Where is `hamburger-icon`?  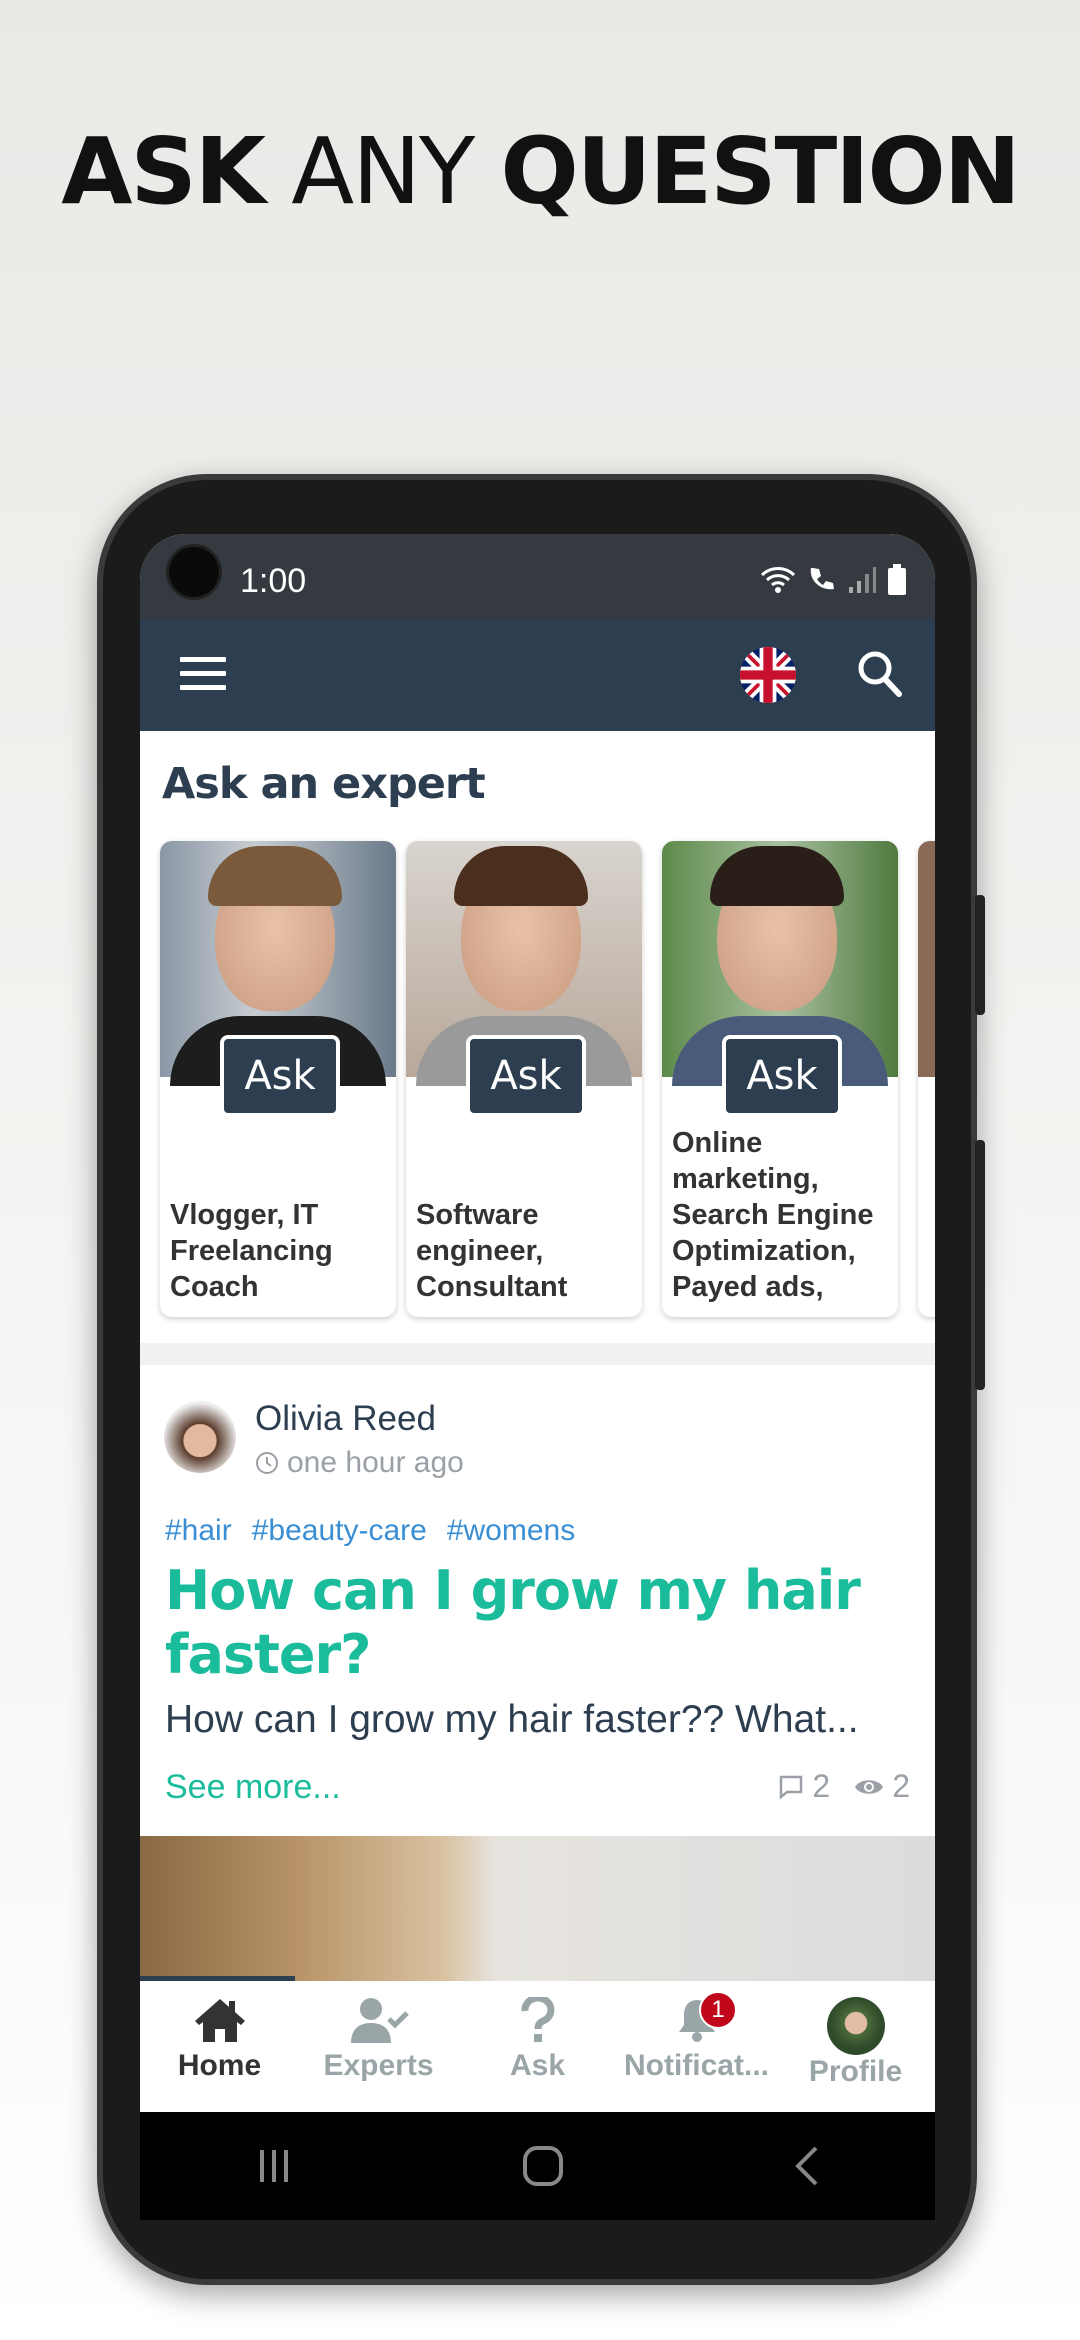 hamburger-icon is located at coordinates (203, 678).